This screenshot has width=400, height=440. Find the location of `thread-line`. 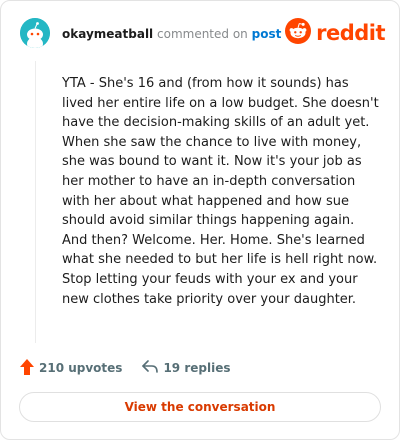

thread-line is located at coordinates (35, 202).